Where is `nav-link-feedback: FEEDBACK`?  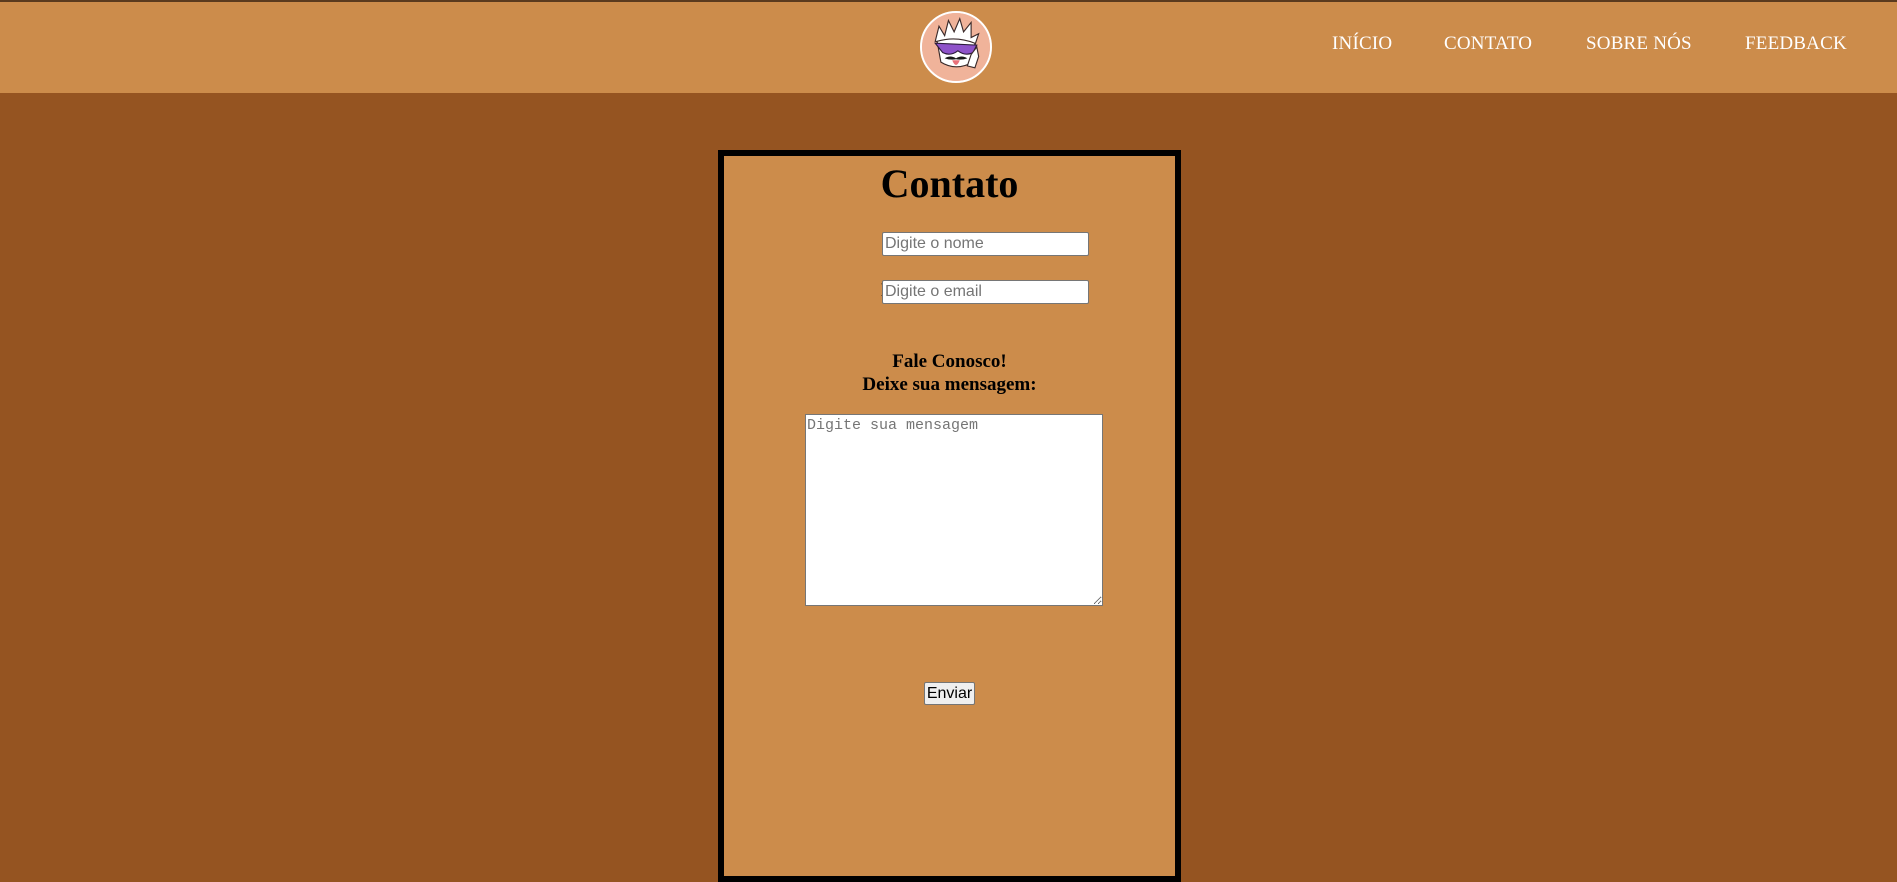
nav-link-feedback: FEEDBACK is located at coordinates (1796, 44).